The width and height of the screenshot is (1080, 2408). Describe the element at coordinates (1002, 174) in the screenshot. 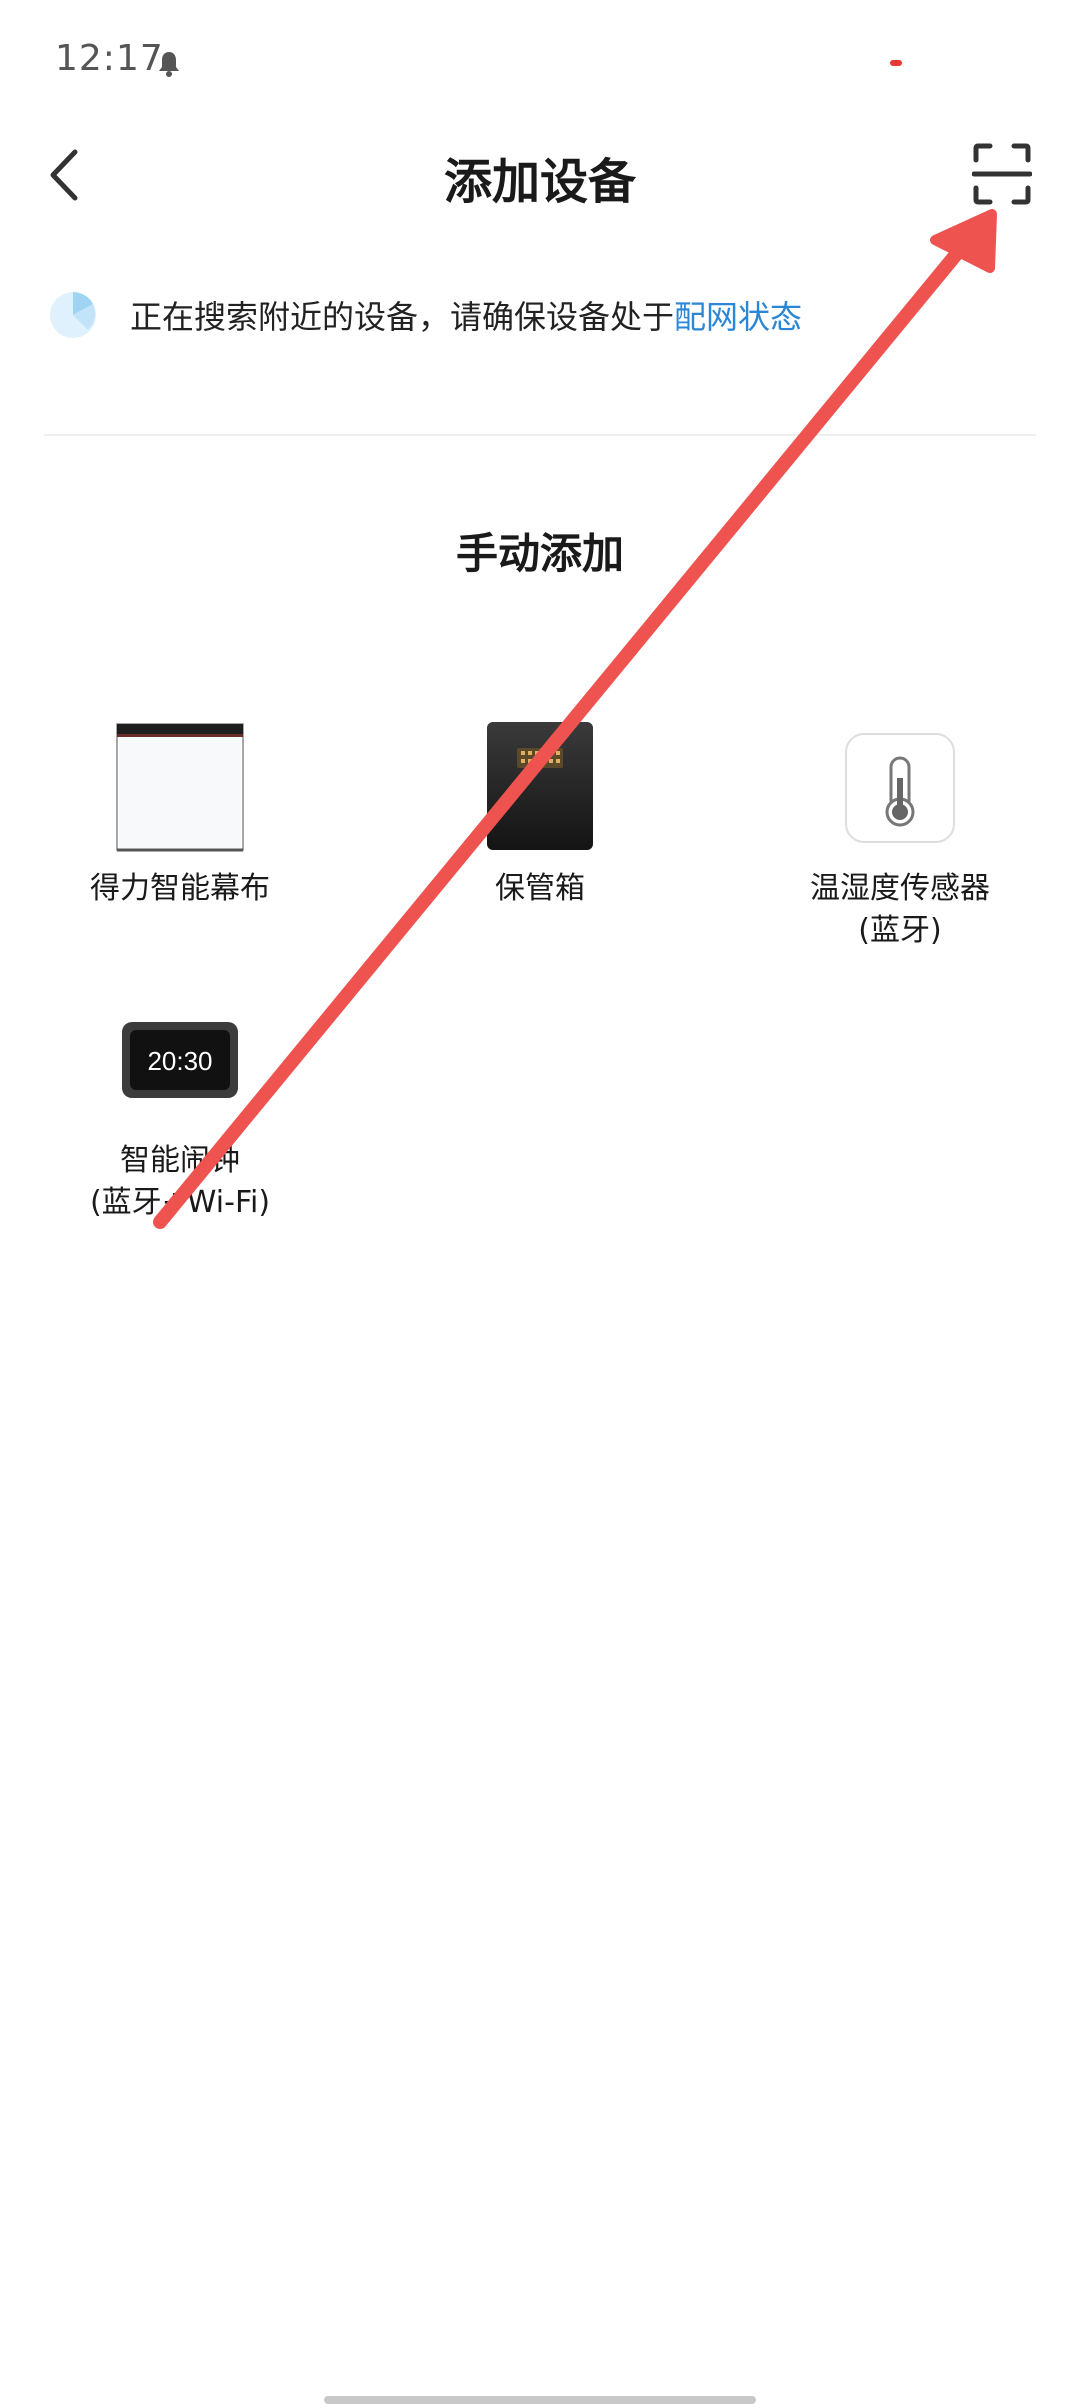

I see `scan-icon` at that location.